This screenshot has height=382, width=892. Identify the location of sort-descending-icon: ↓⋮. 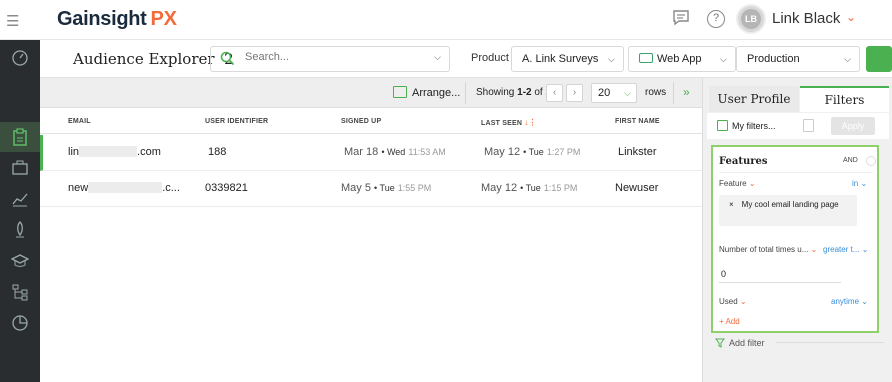
(530, 122).